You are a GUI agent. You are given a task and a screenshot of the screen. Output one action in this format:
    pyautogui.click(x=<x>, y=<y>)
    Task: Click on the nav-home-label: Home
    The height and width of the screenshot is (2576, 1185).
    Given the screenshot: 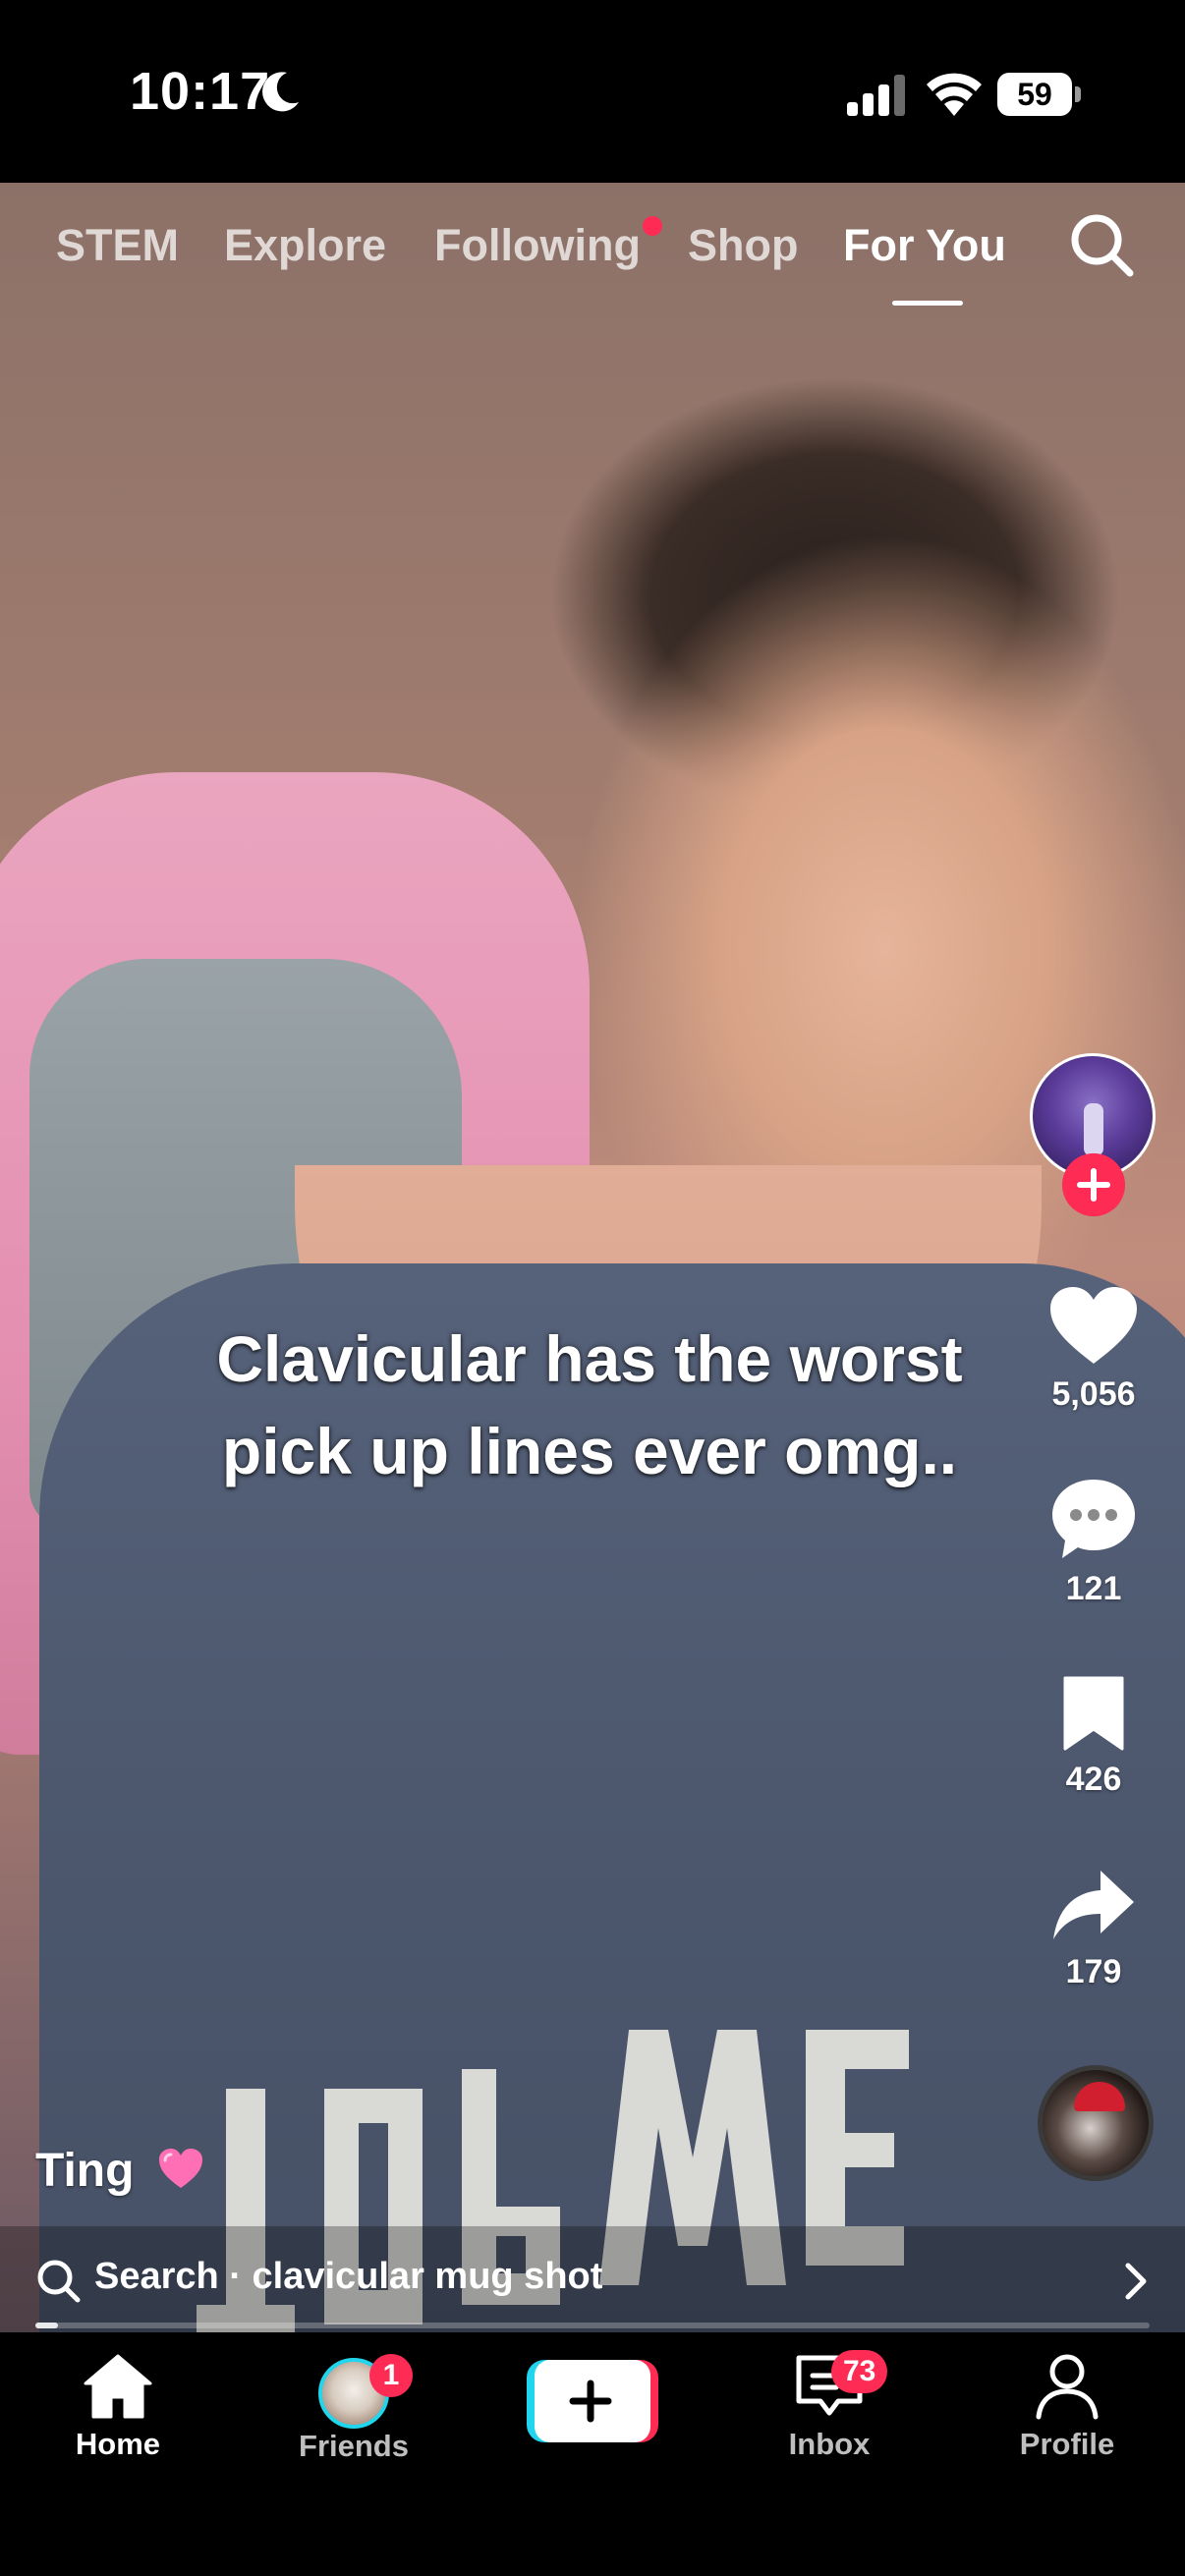 What is the action you would take?
    pyautogui.click(x=118, y=2444)
    